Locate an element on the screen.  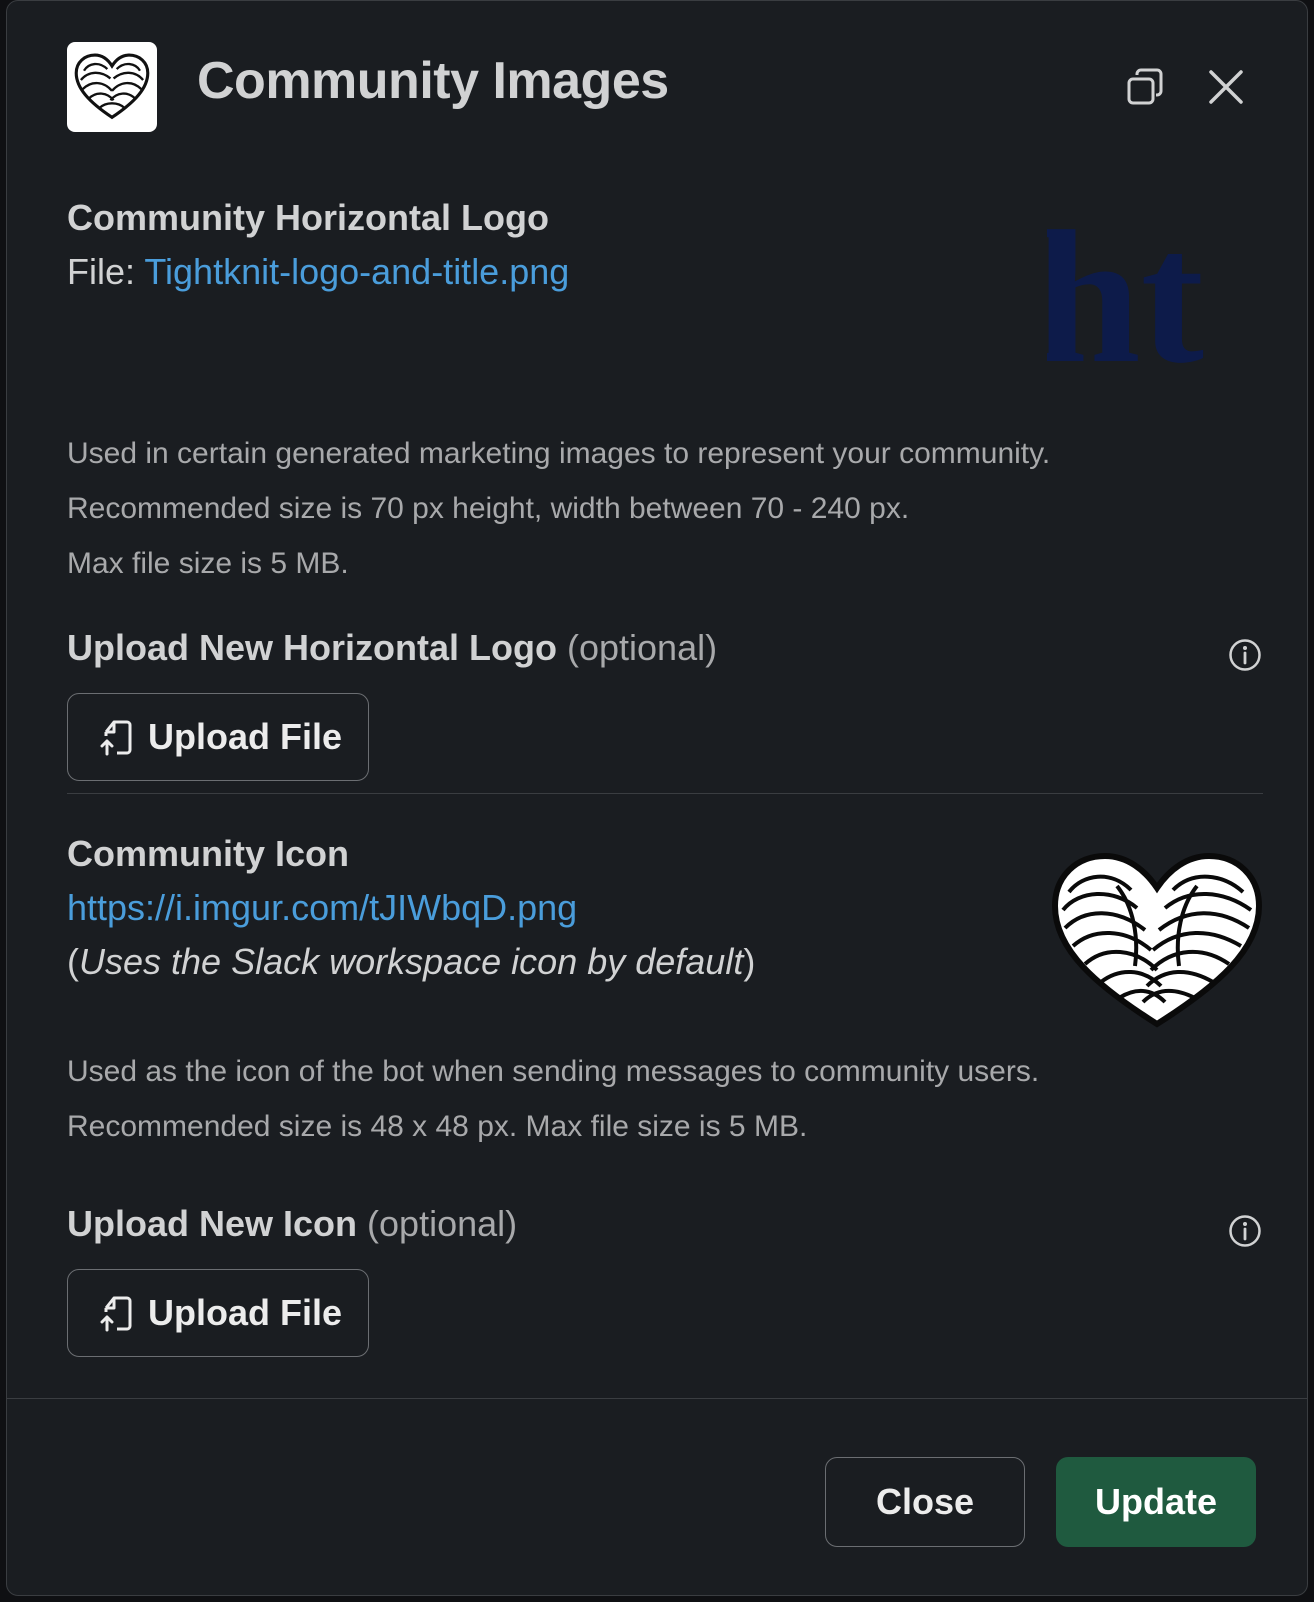
update-button: Update is located at coordinates (1156, 1502).